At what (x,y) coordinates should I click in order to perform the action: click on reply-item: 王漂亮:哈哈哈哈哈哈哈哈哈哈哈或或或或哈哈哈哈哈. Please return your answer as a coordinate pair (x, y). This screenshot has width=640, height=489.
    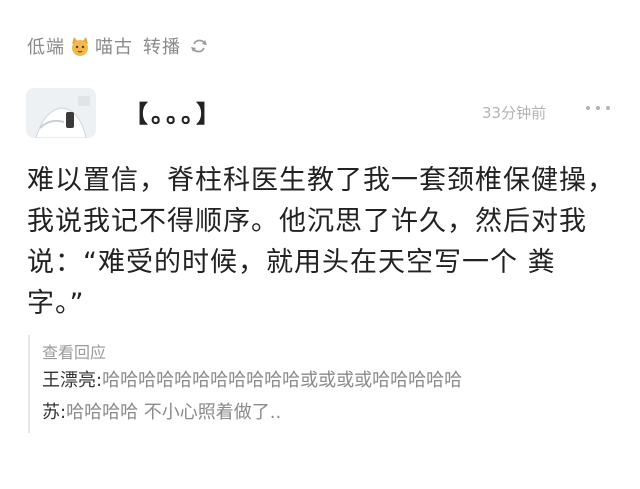
    Looking at the image, I should click on (312, 381).